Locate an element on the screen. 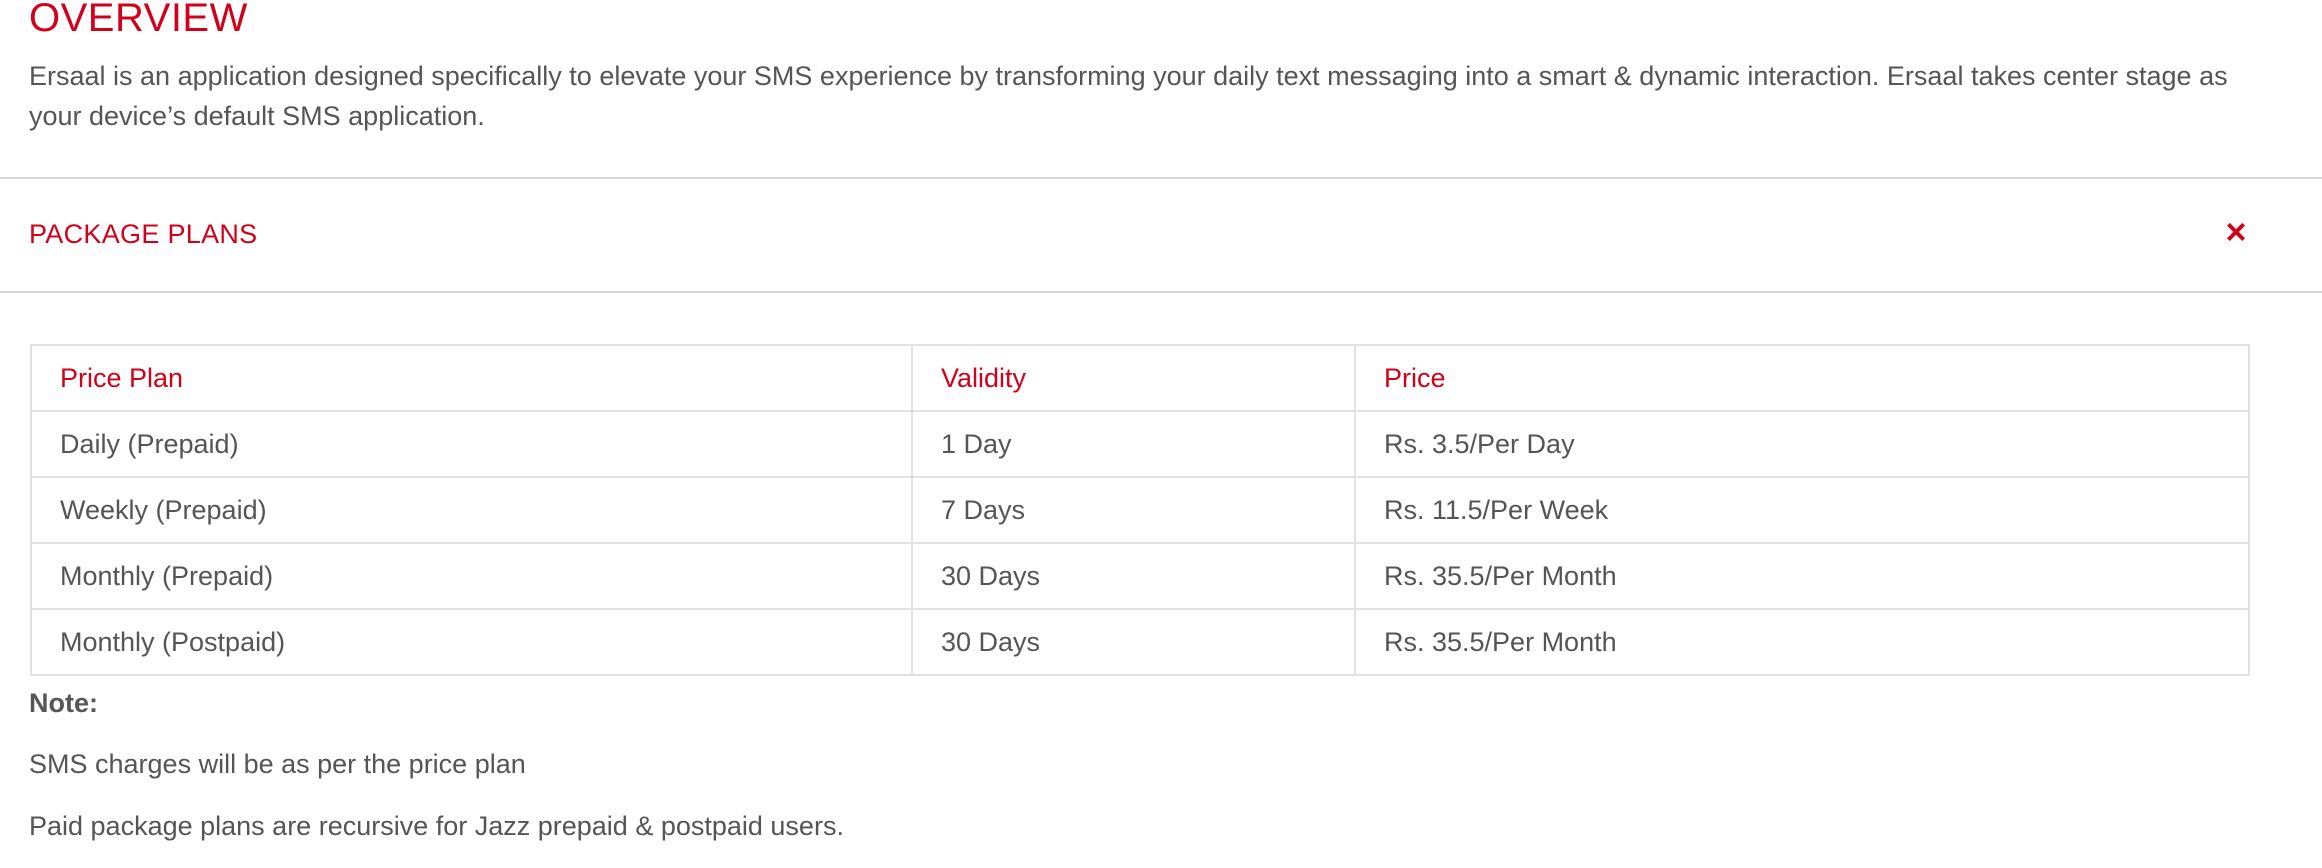  table-row: Daily (Prepaid) 1 Day Rs. 3.5/Per Day is located at coordinates (1140, 444).